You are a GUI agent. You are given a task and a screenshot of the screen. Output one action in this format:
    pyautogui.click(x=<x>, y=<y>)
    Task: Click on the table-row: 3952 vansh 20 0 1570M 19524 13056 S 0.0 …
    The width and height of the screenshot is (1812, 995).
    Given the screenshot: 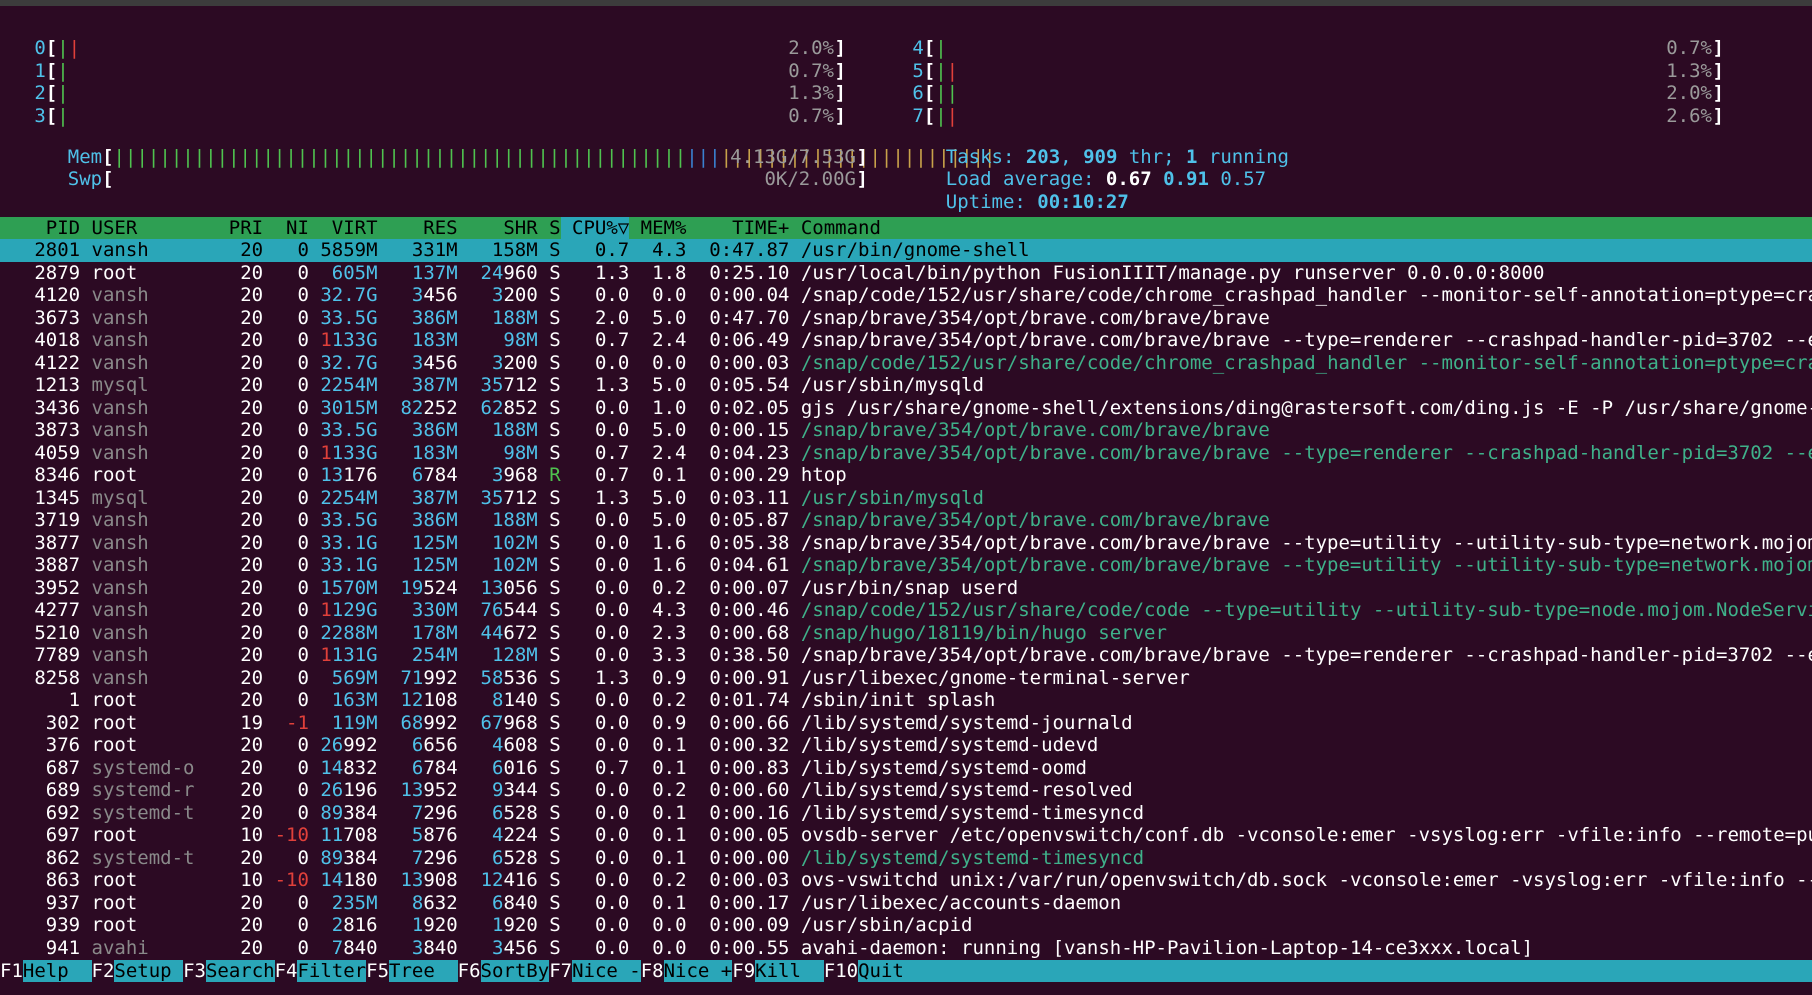 What is the action you would take?
    pyautogui.click(x=906, y=588)
    